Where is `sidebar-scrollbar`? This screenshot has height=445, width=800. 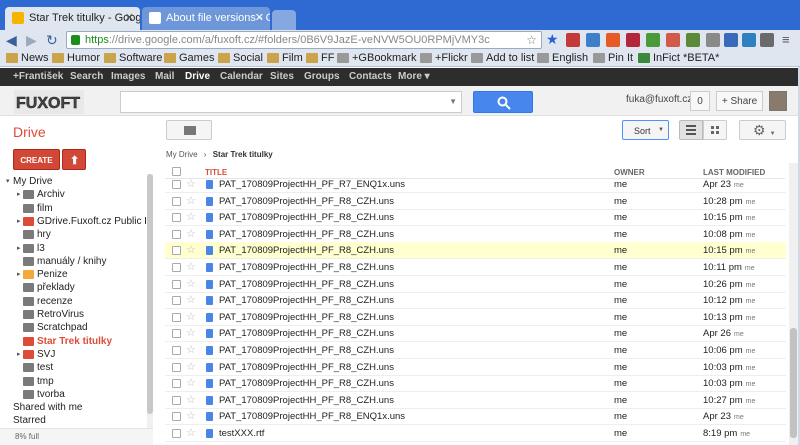
sidebar-scrollbar is located at coordinates (150, 304).